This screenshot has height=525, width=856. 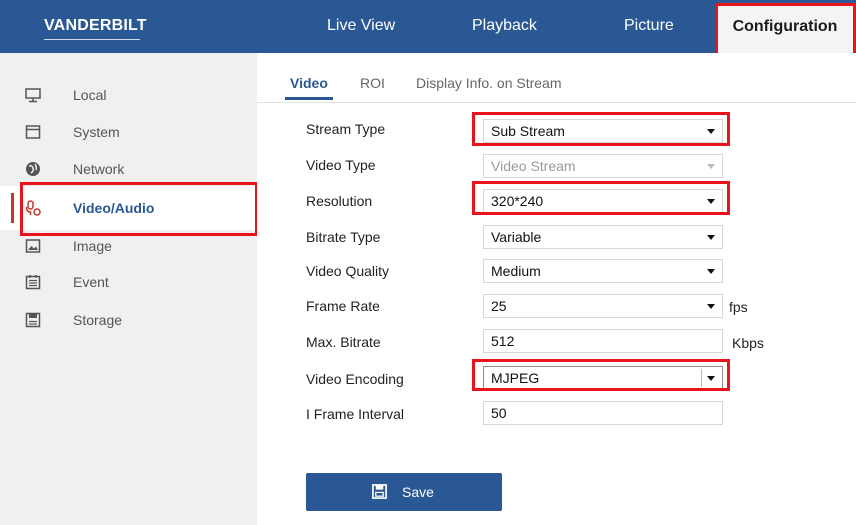 I want to click on save-label: Save, so click(x=418, y=492).